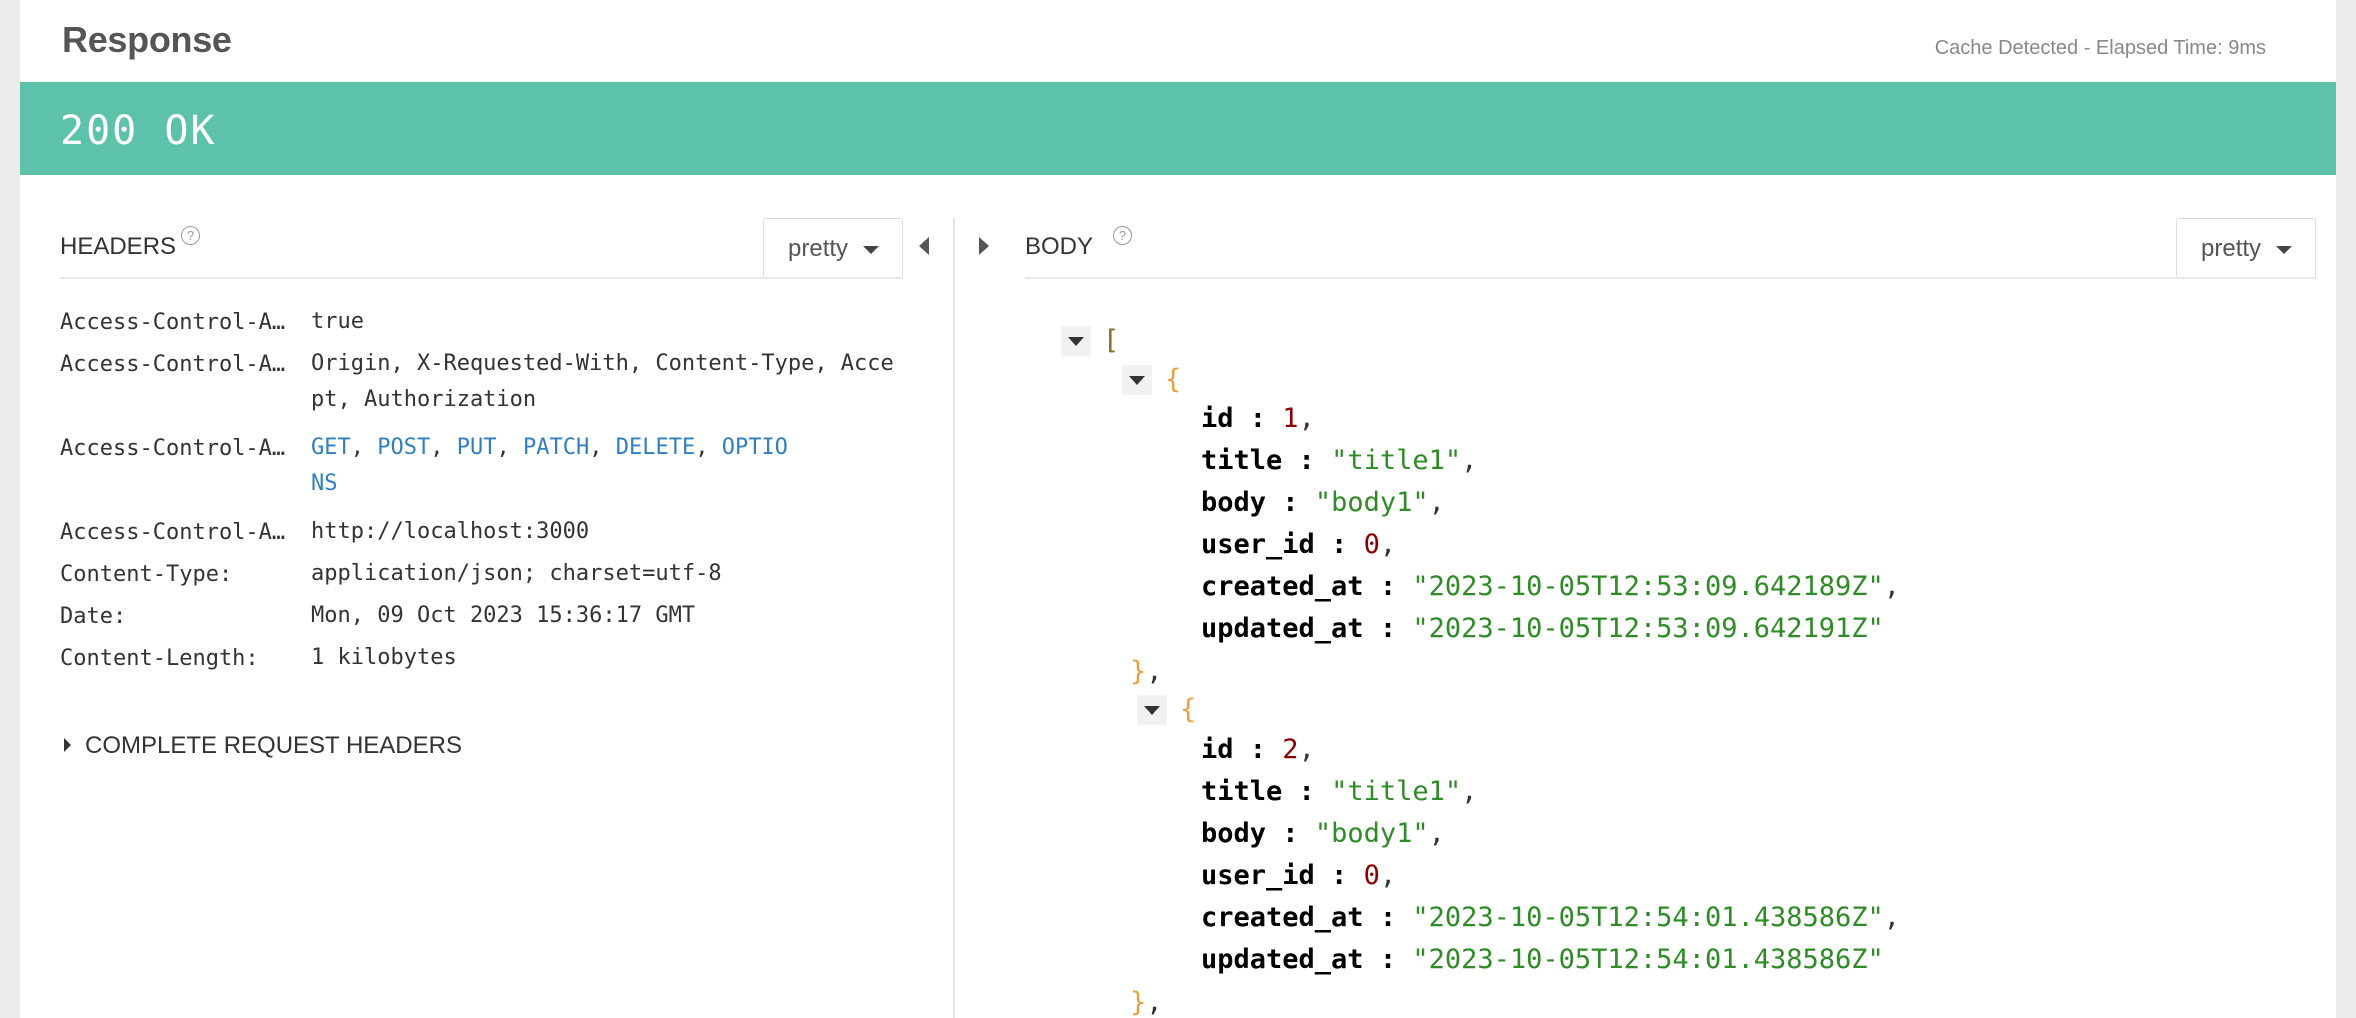 The image size is (2356, 1018). I want to click on method-link: OPTIO, so click(755, 447).